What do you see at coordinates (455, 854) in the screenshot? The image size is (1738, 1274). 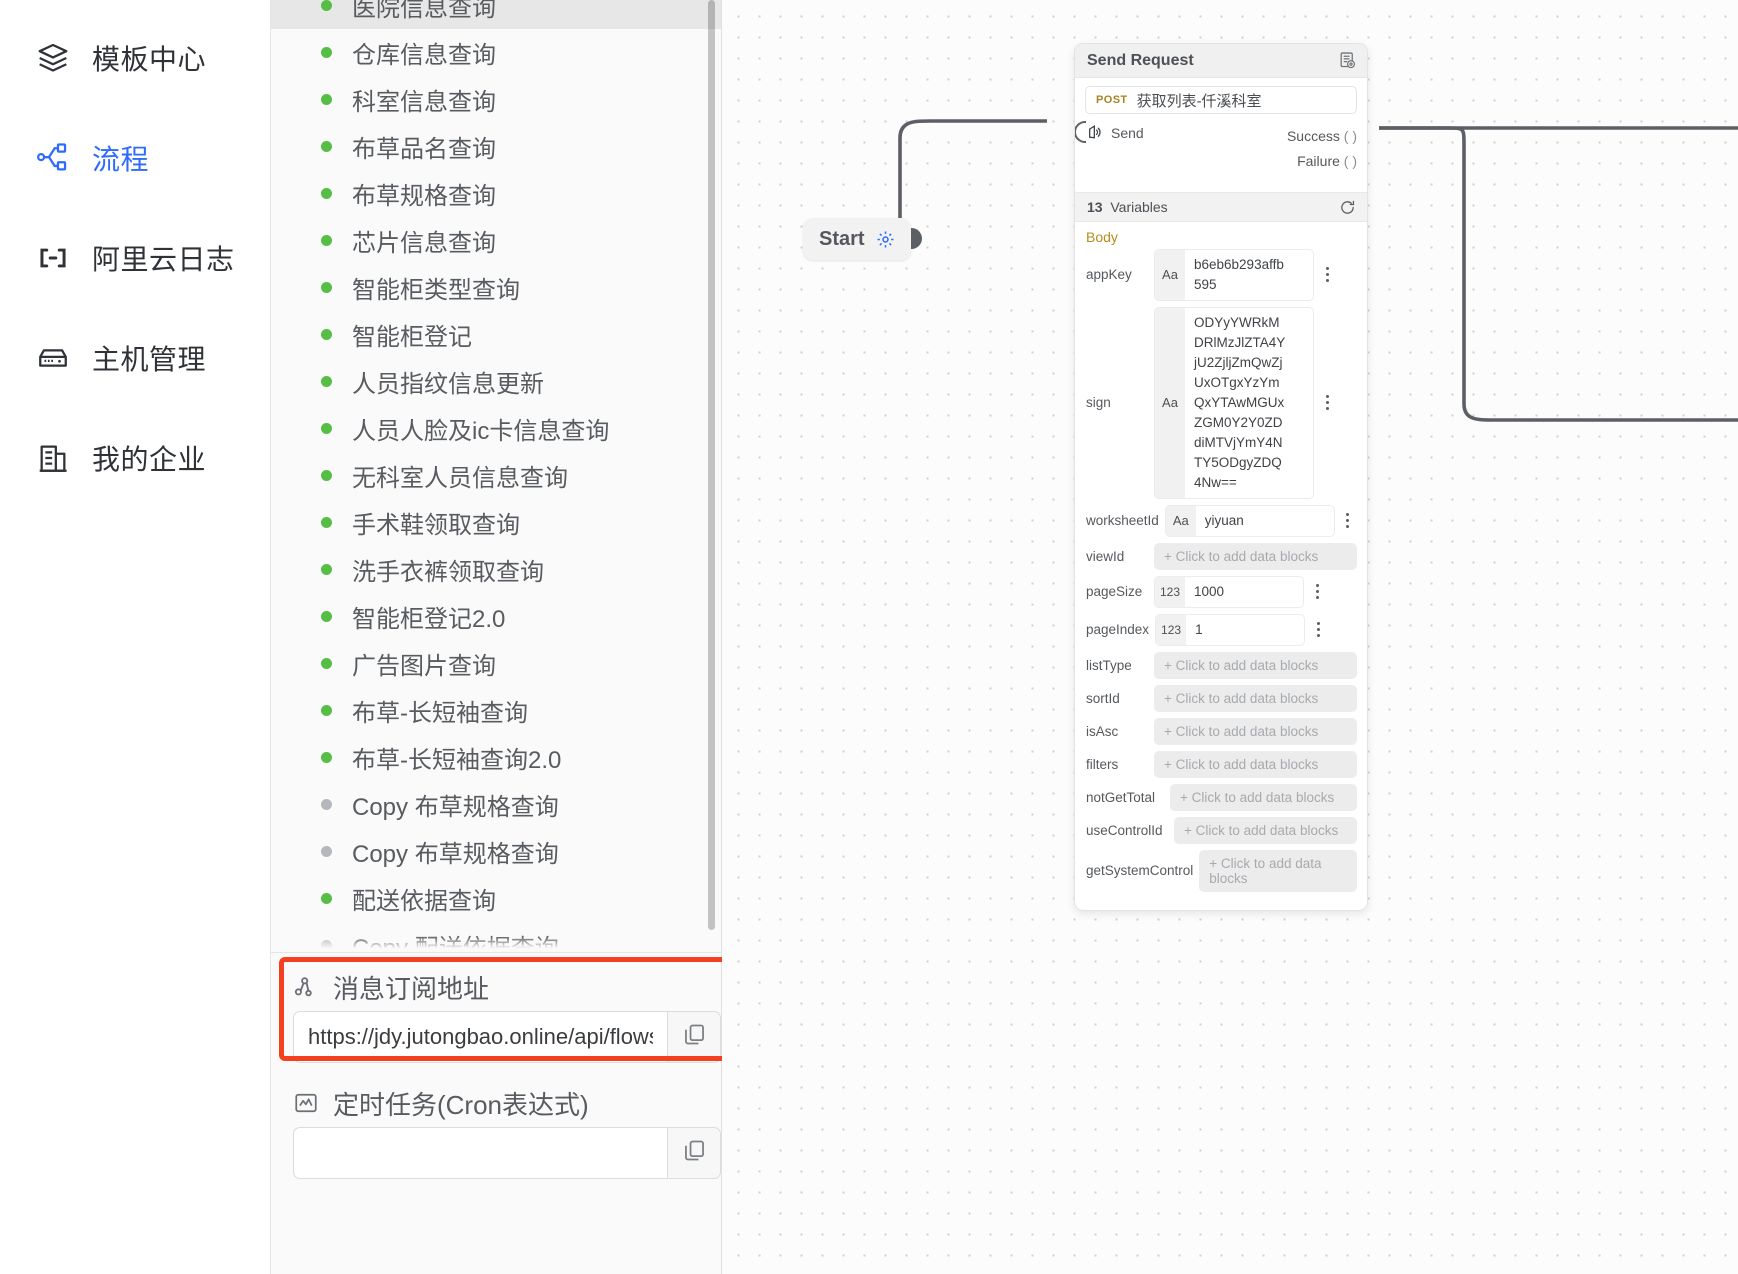 I see `list-item-label: Copy 布草规格查询` at bounding box center [455, 854].